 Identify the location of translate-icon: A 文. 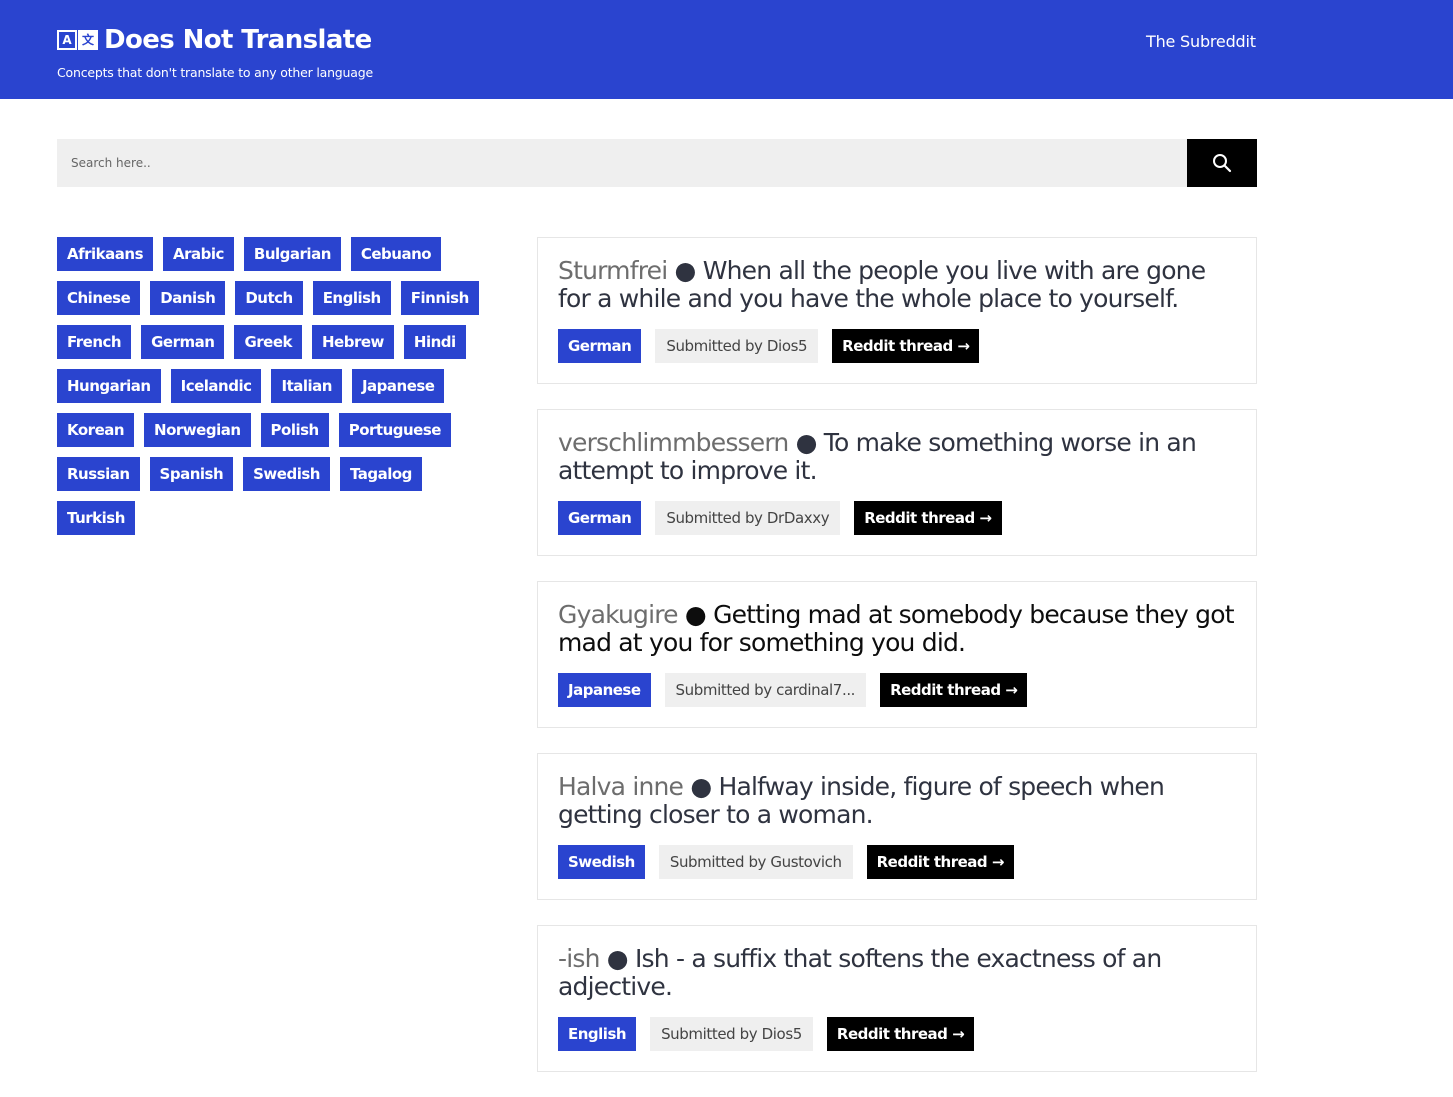
(77, 40).